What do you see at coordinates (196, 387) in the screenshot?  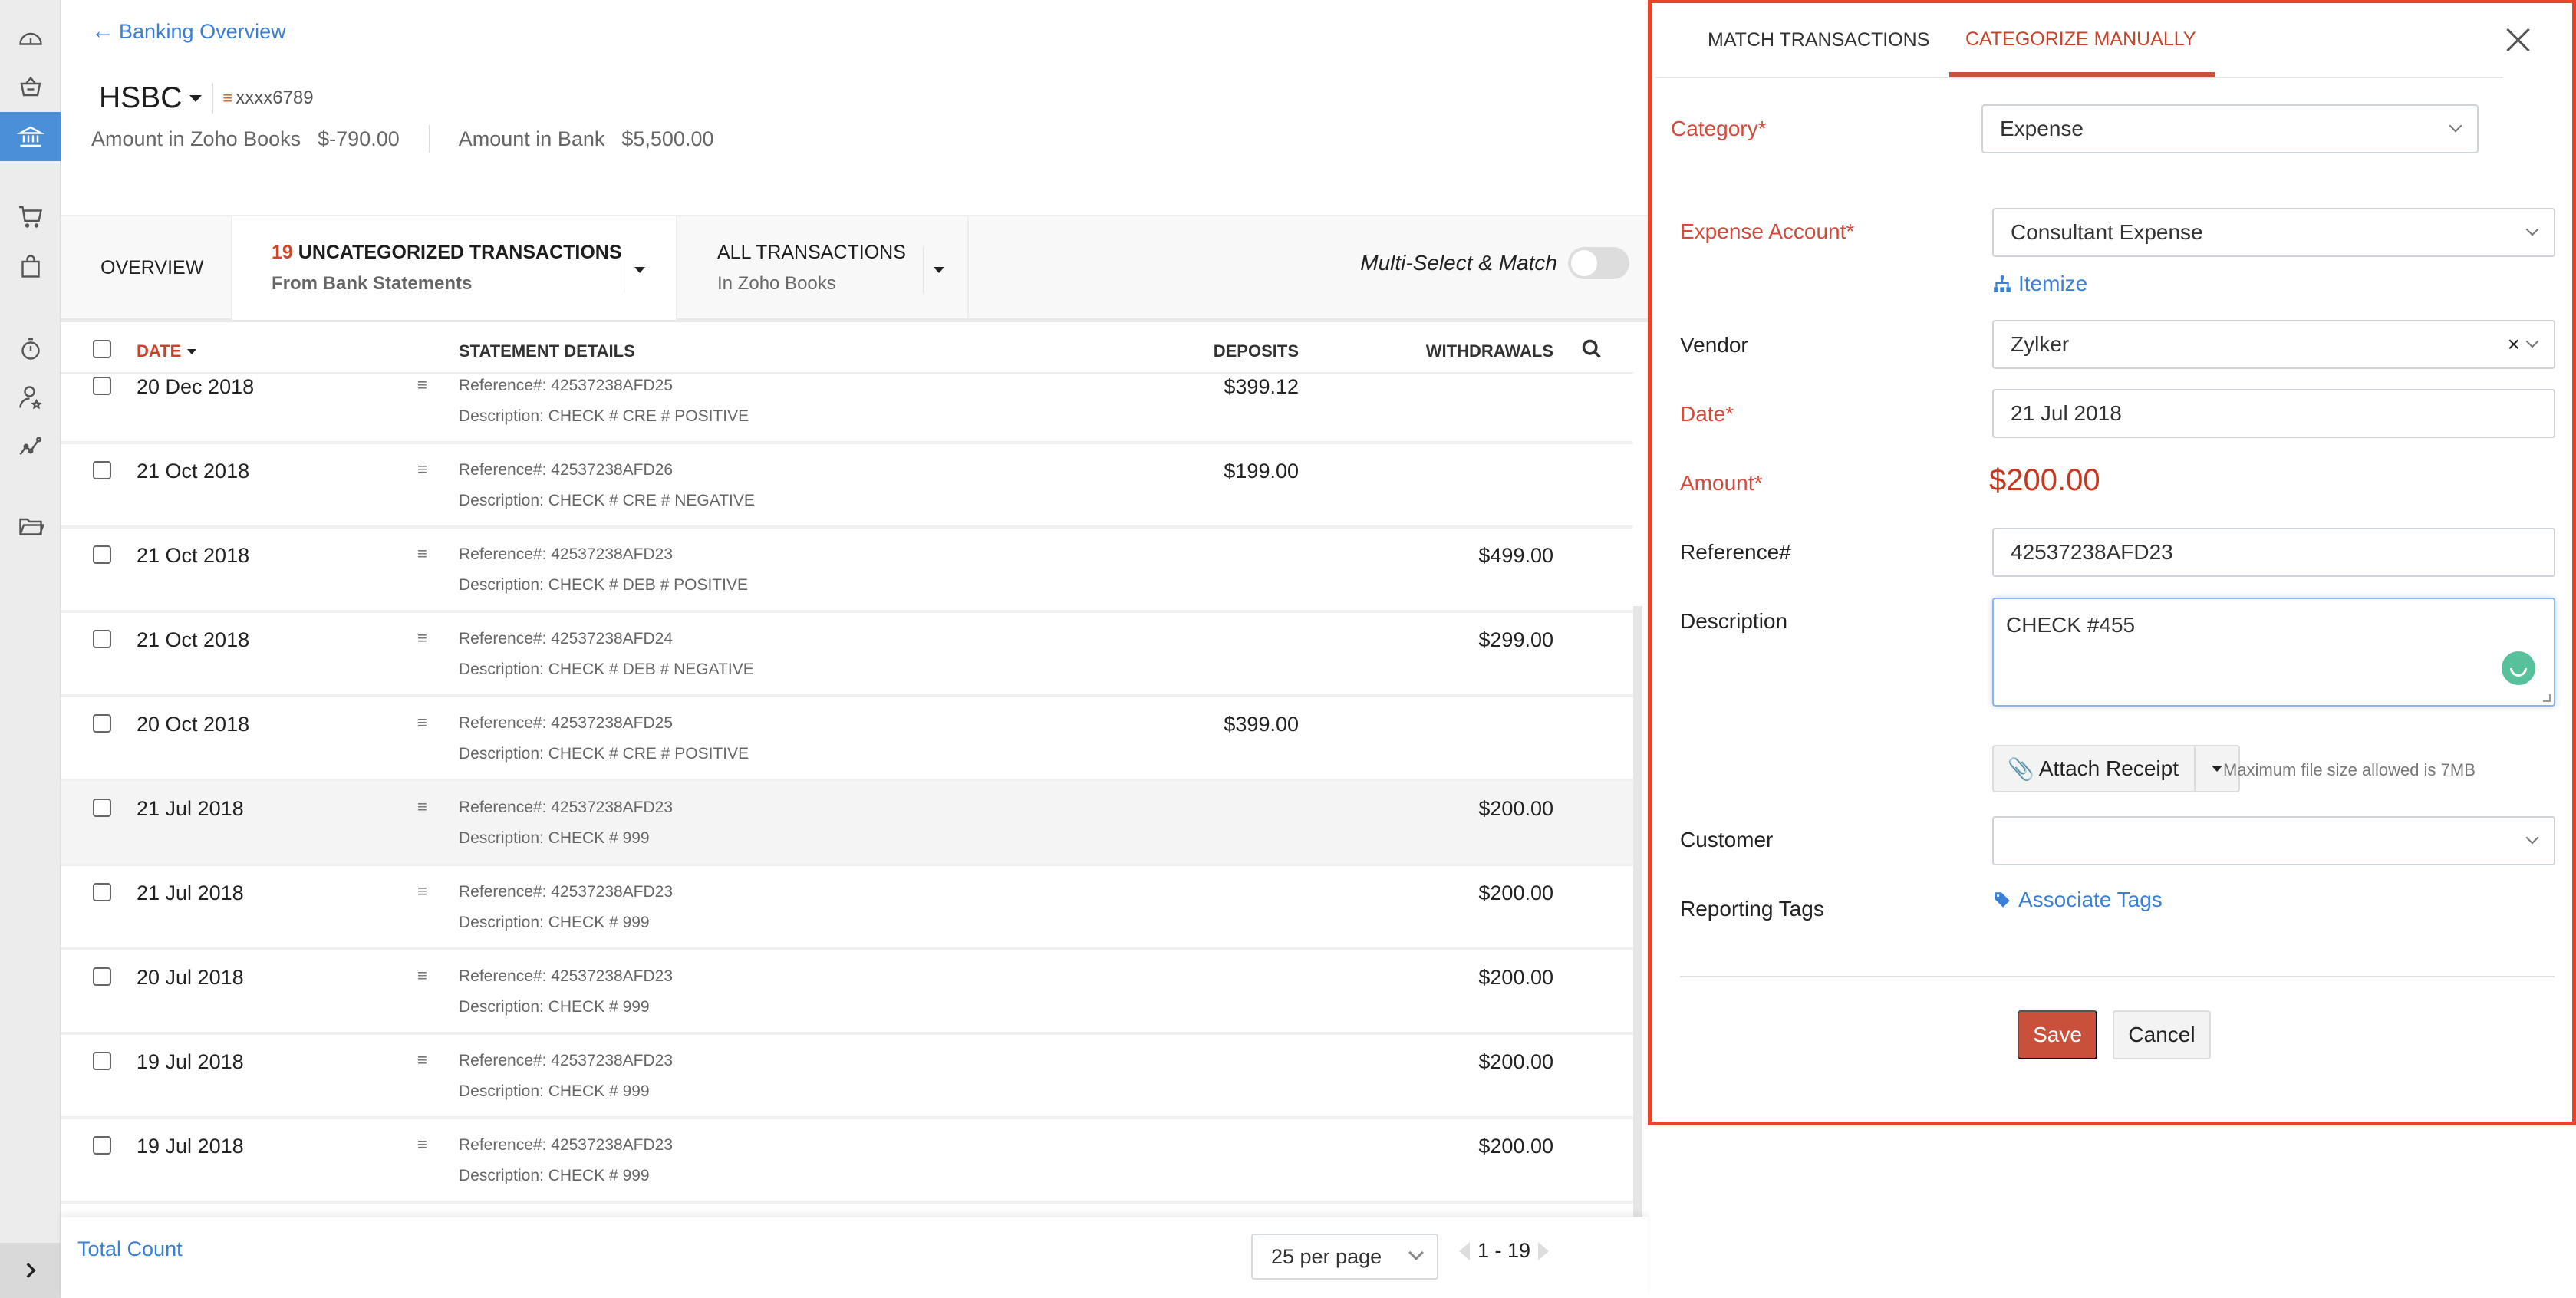 I see `row-date: 20 Dec 2018` at bounding box center [196, 387].